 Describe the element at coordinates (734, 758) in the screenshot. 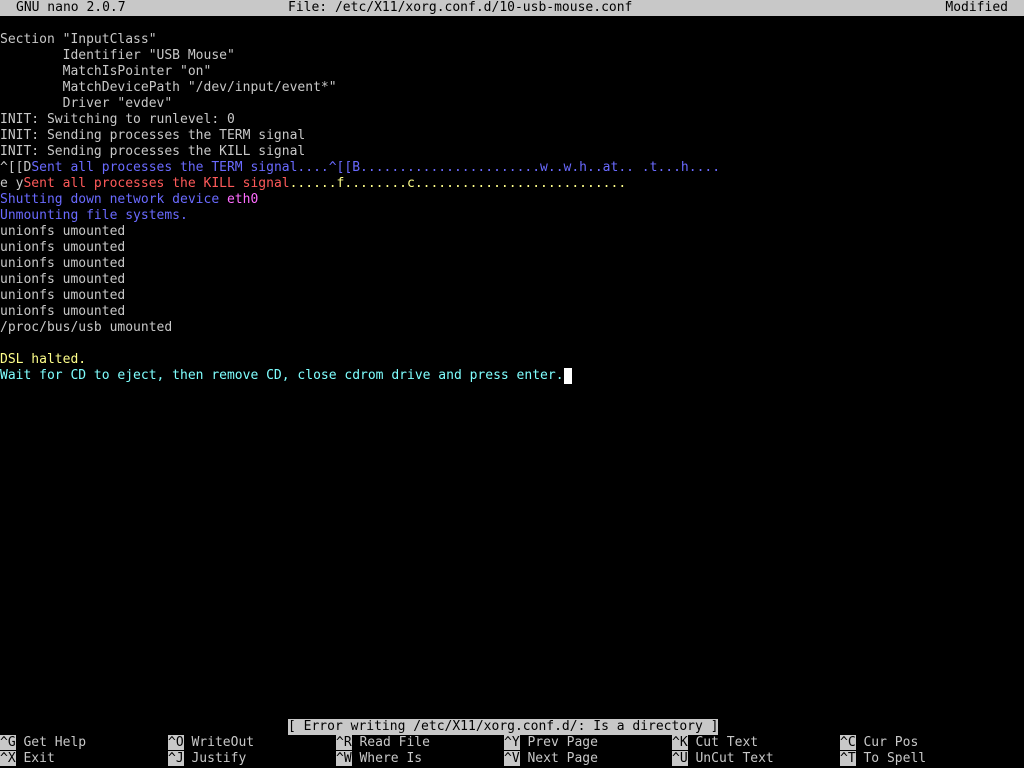

I see `shortcut-label: UnCut Text` at that location.